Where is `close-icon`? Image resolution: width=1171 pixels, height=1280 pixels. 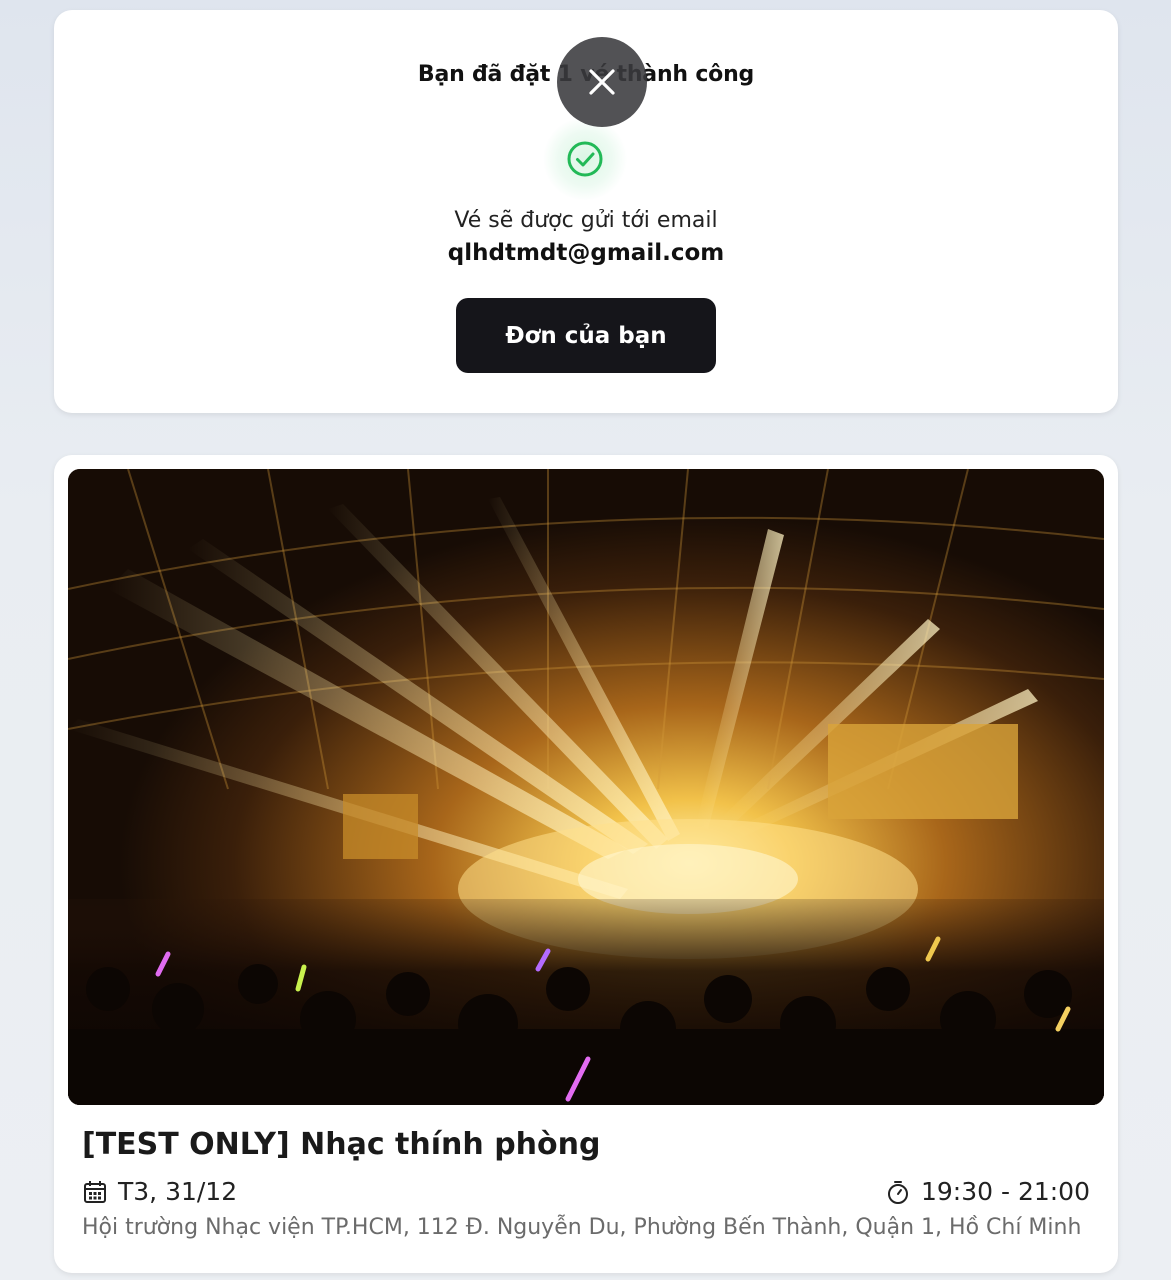 close-icon is located at coordinates (602, 82).